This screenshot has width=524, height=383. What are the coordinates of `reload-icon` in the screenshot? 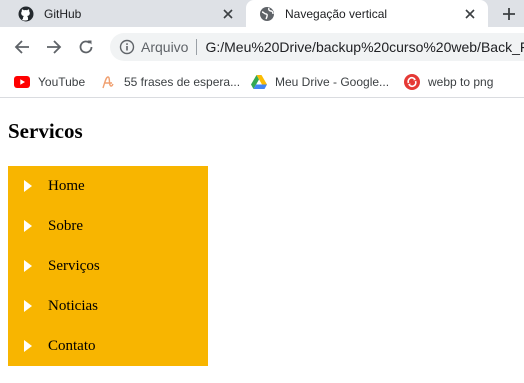 It's located at (86, 47).